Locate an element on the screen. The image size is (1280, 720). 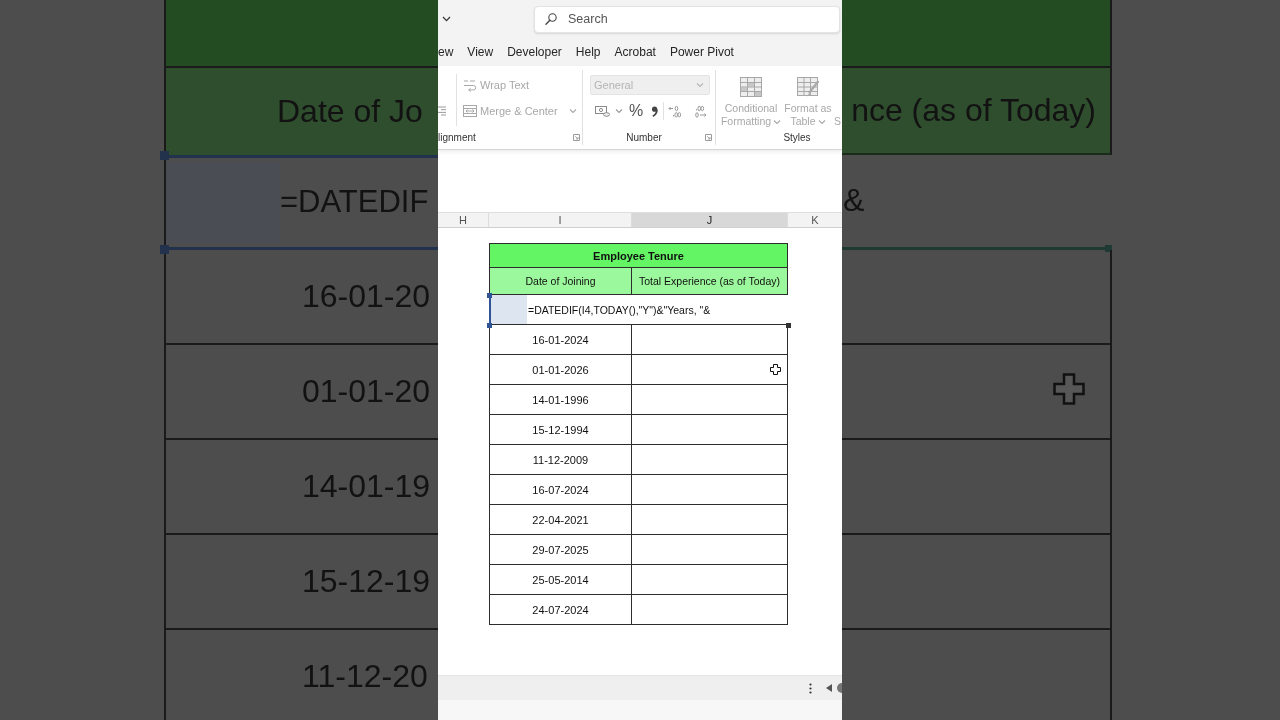
zoomed-formula: & is located at coordinates (854, 201).